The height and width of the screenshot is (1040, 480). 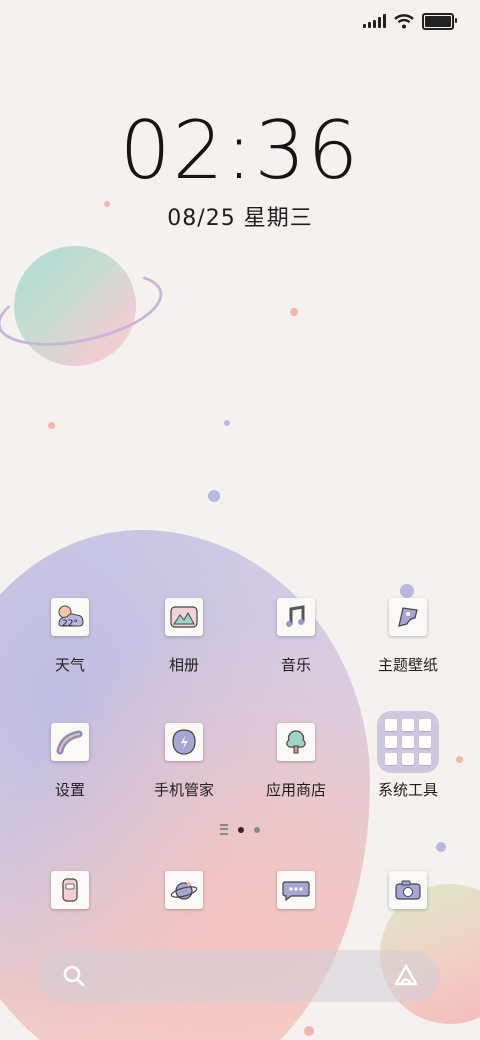 I want to click on app-settings: 设置, so click(x=70, y=761).